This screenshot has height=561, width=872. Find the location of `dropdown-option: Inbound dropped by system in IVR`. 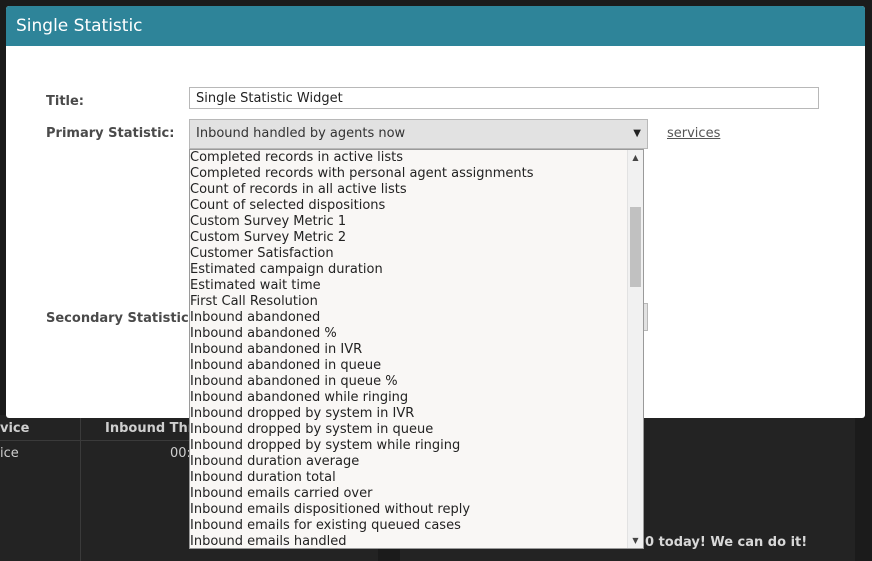

dropdown-option: Inbound dropped by system in IVR is located at coordinates (408, 414).